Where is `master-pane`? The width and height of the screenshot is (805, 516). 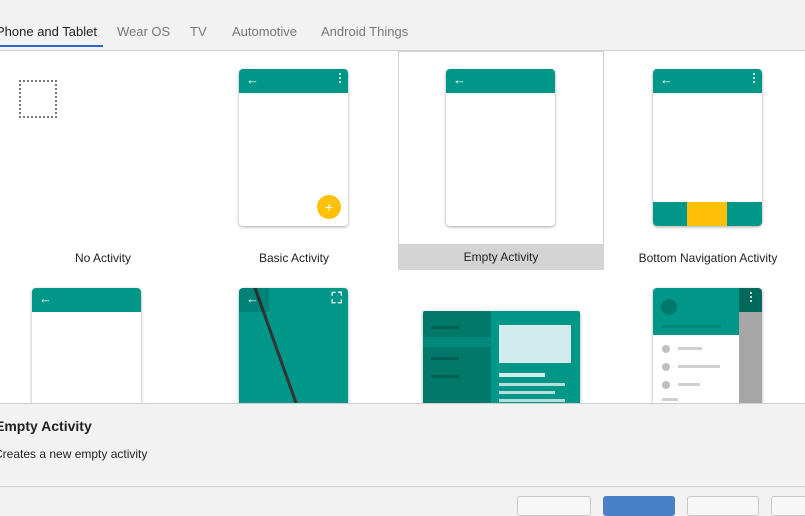
master-pane is located at coordinates (457, 357).